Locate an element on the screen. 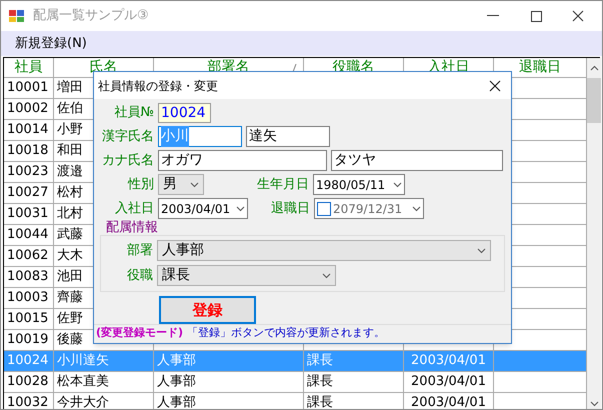 The image size is (603, 410). scroll-thumb is located at coordinates (594, 100).